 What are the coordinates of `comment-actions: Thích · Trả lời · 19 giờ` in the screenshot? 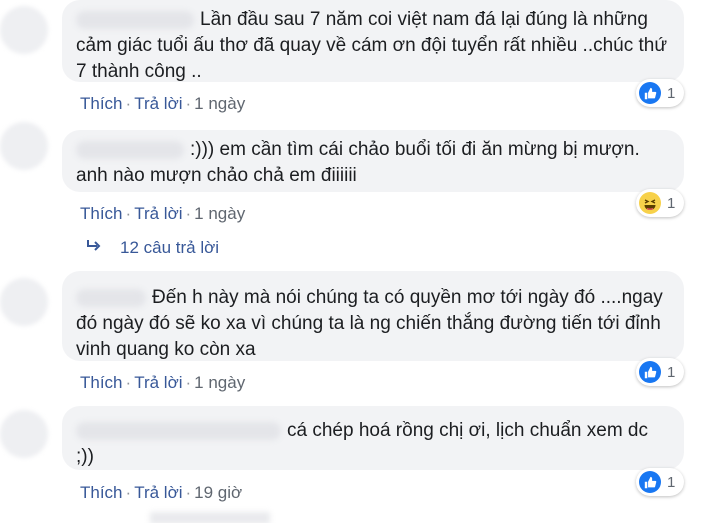 It's located at (161, 493).